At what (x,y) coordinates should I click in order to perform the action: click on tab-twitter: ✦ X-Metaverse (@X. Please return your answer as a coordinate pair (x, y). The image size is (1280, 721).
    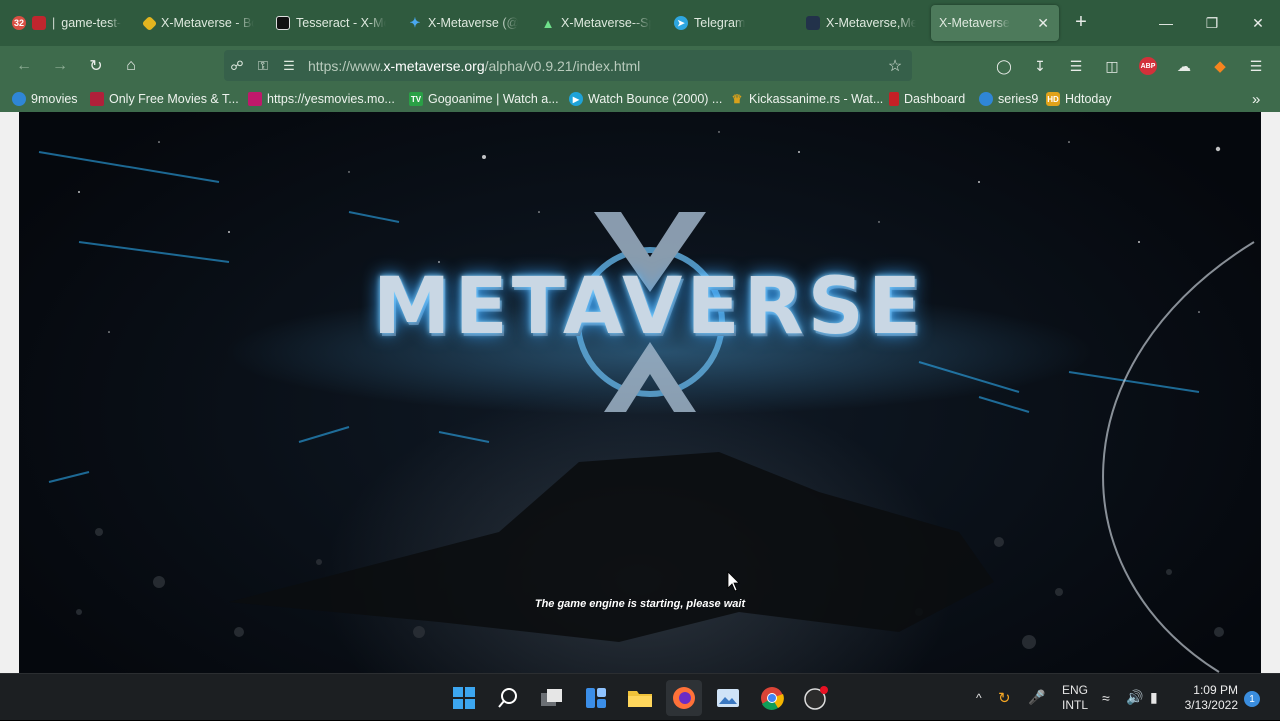
    Looking at the image, I should click on (463, 23).